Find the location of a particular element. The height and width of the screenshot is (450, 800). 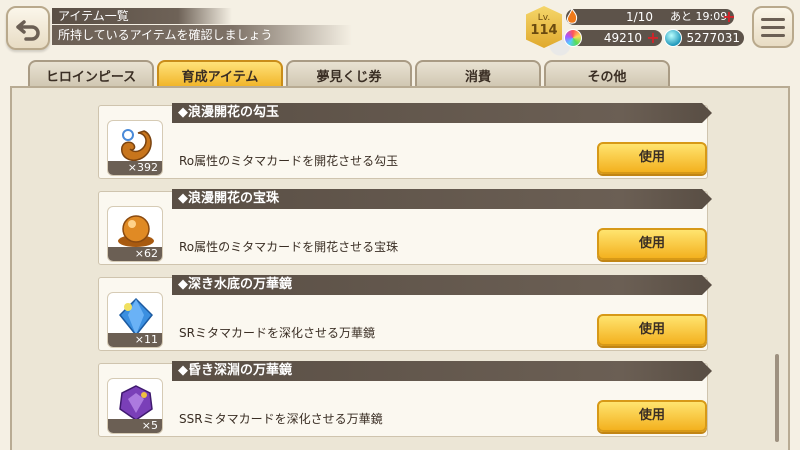

item-quantity: ×392 is located at coordinates (135, 168).